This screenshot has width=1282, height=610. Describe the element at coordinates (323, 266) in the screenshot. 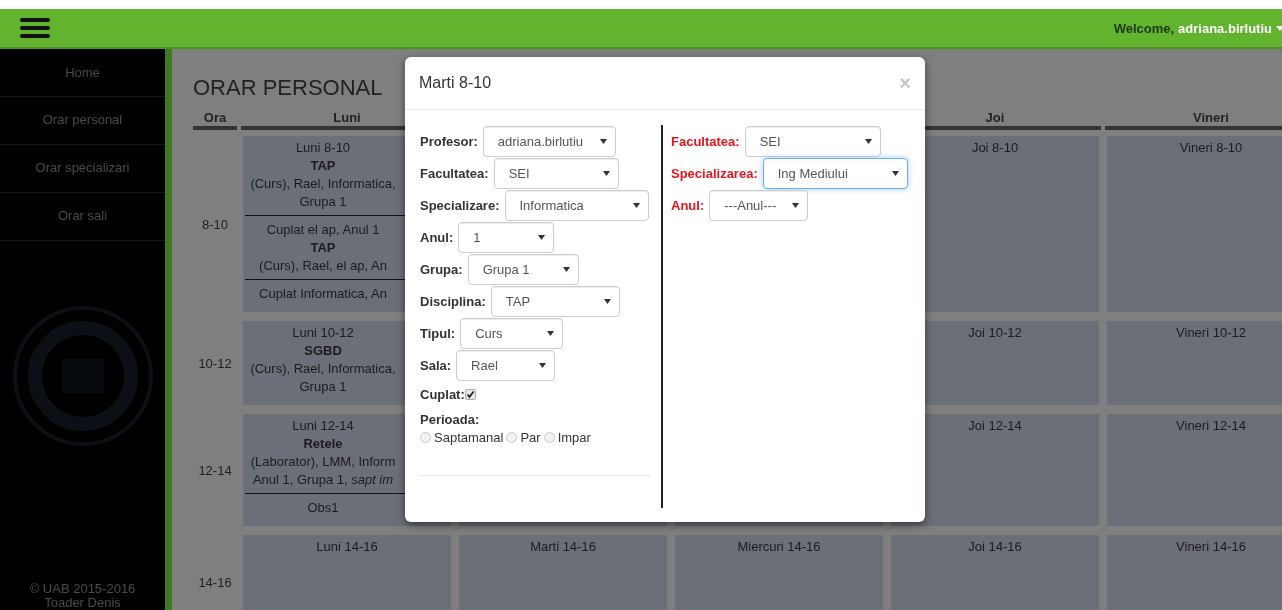

I see `cell-text: (Curs), Rael, el ap, An` at that location.